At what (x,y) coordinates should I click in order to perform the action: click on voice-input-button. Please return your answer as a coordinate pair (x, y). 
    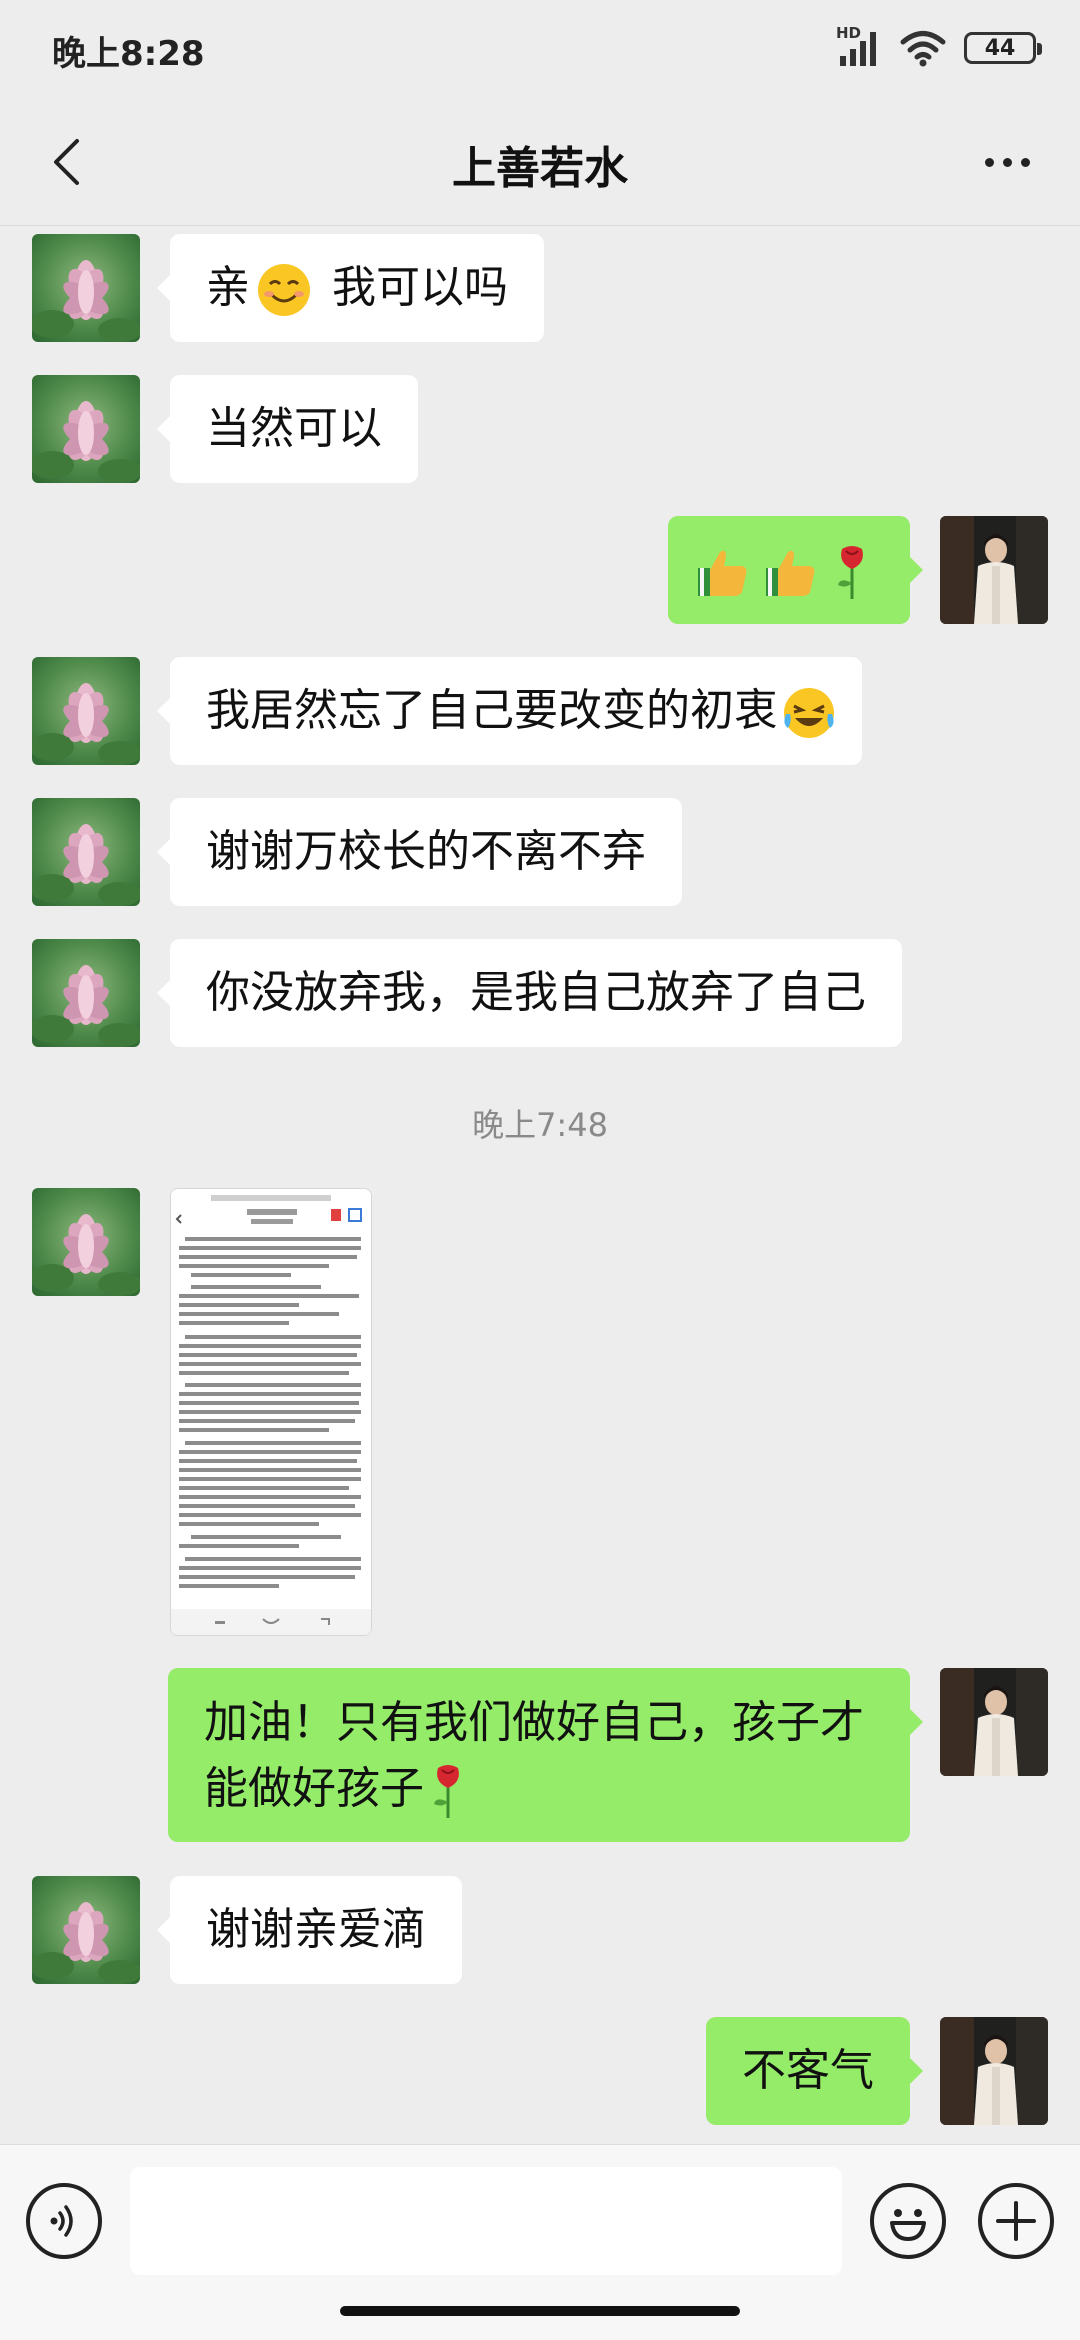
    Looking at the image, I should click on (64, 2221).